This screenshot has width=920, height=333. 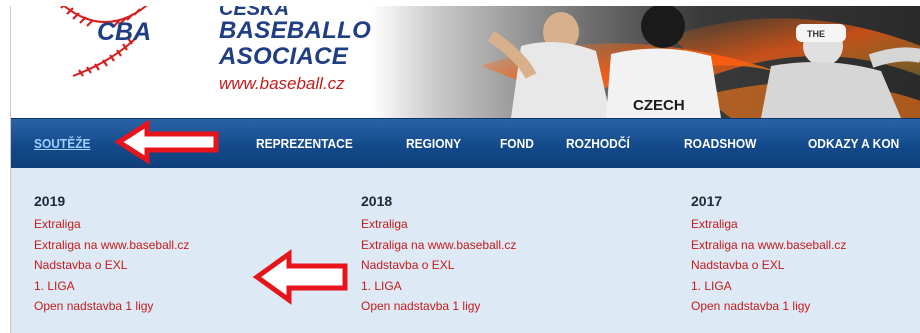 What do you see at coordinates (103, 56) in the screenshot?
I see `cba-logo: CBA` at bounding box center [103, 56].